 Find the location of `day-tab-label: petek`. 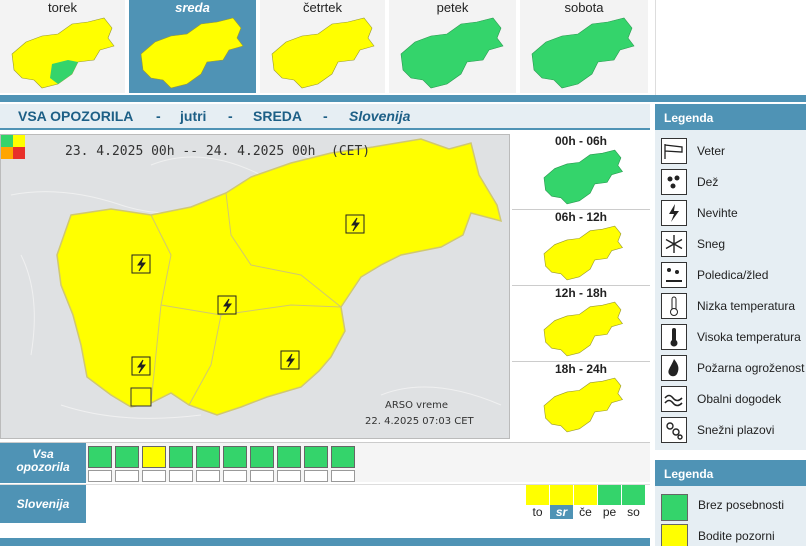

day-tab-label: petek is located at coordinates (452, 7).